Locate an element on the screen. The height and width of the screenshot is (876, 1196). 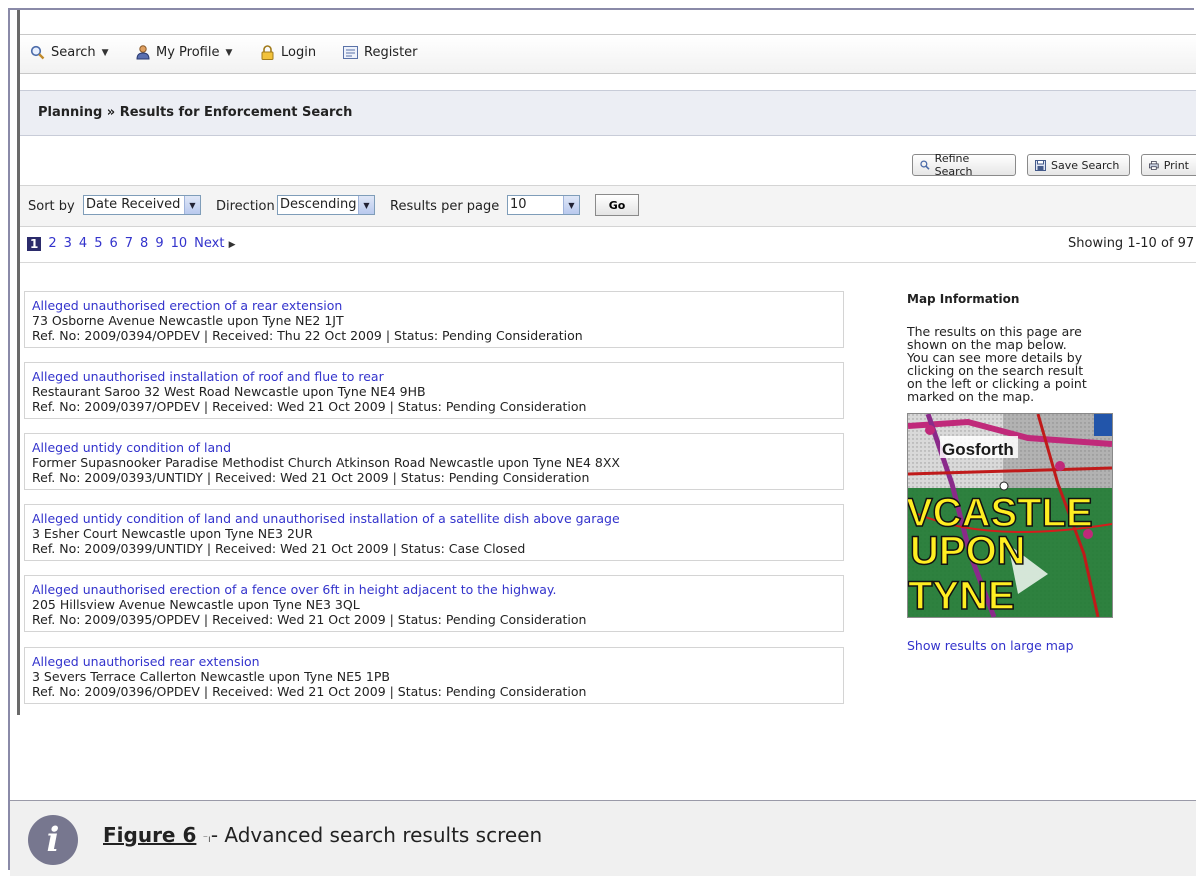
sort-by-label: Sort by is located at coordinates (51, 206).